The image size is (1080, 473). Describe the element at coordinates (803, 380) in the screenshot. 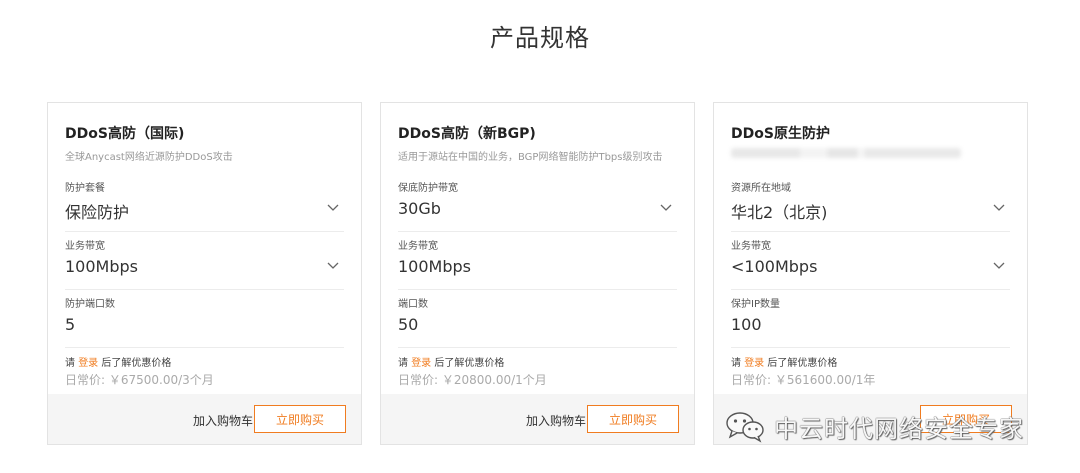

I see `daily-price: 日常价: ￥561600.00/1年` at that location.